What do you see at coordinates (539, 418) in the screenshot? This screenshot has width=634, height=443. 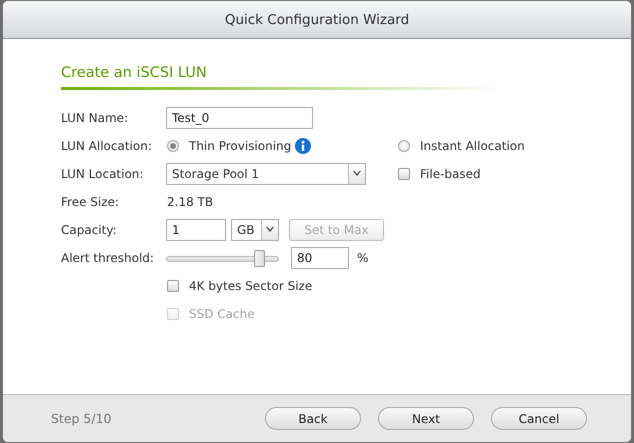 I see `wizard-button: Cancel` at bounding box center [539, 418].